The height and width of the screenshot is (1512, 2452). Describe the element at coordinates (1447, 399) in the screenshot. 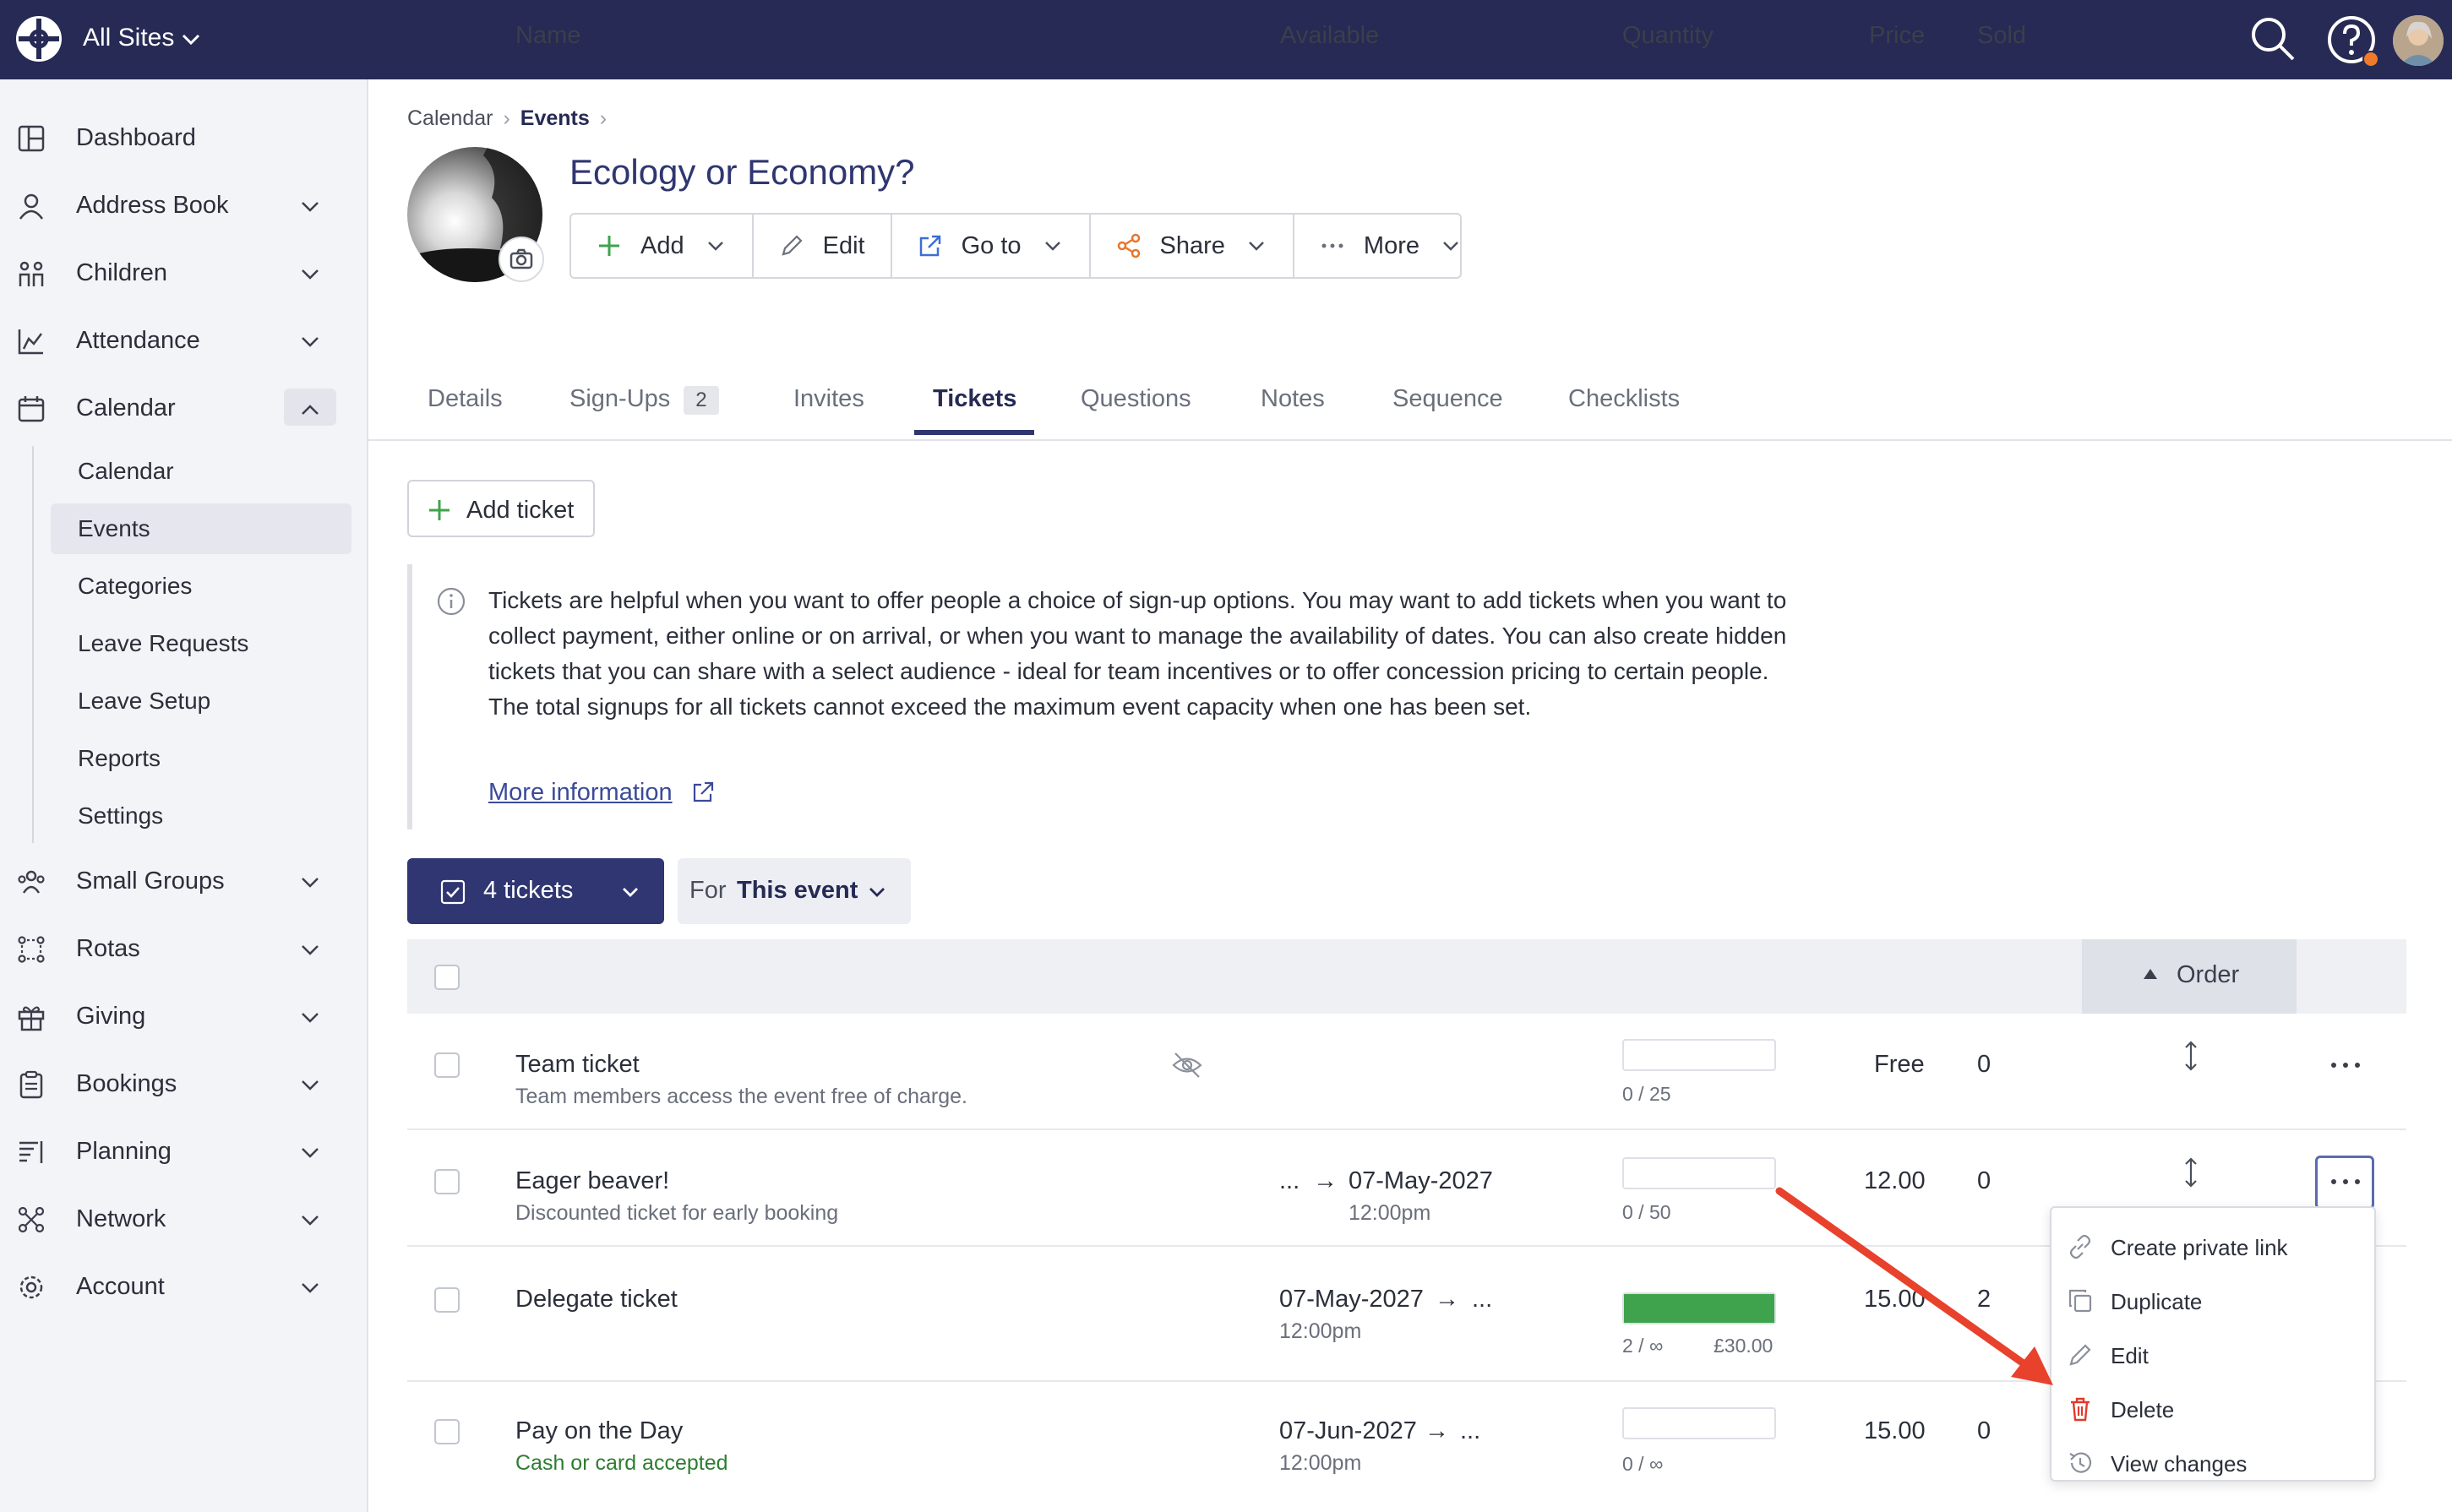

I see `tab-sequence: Sequence` at that location.